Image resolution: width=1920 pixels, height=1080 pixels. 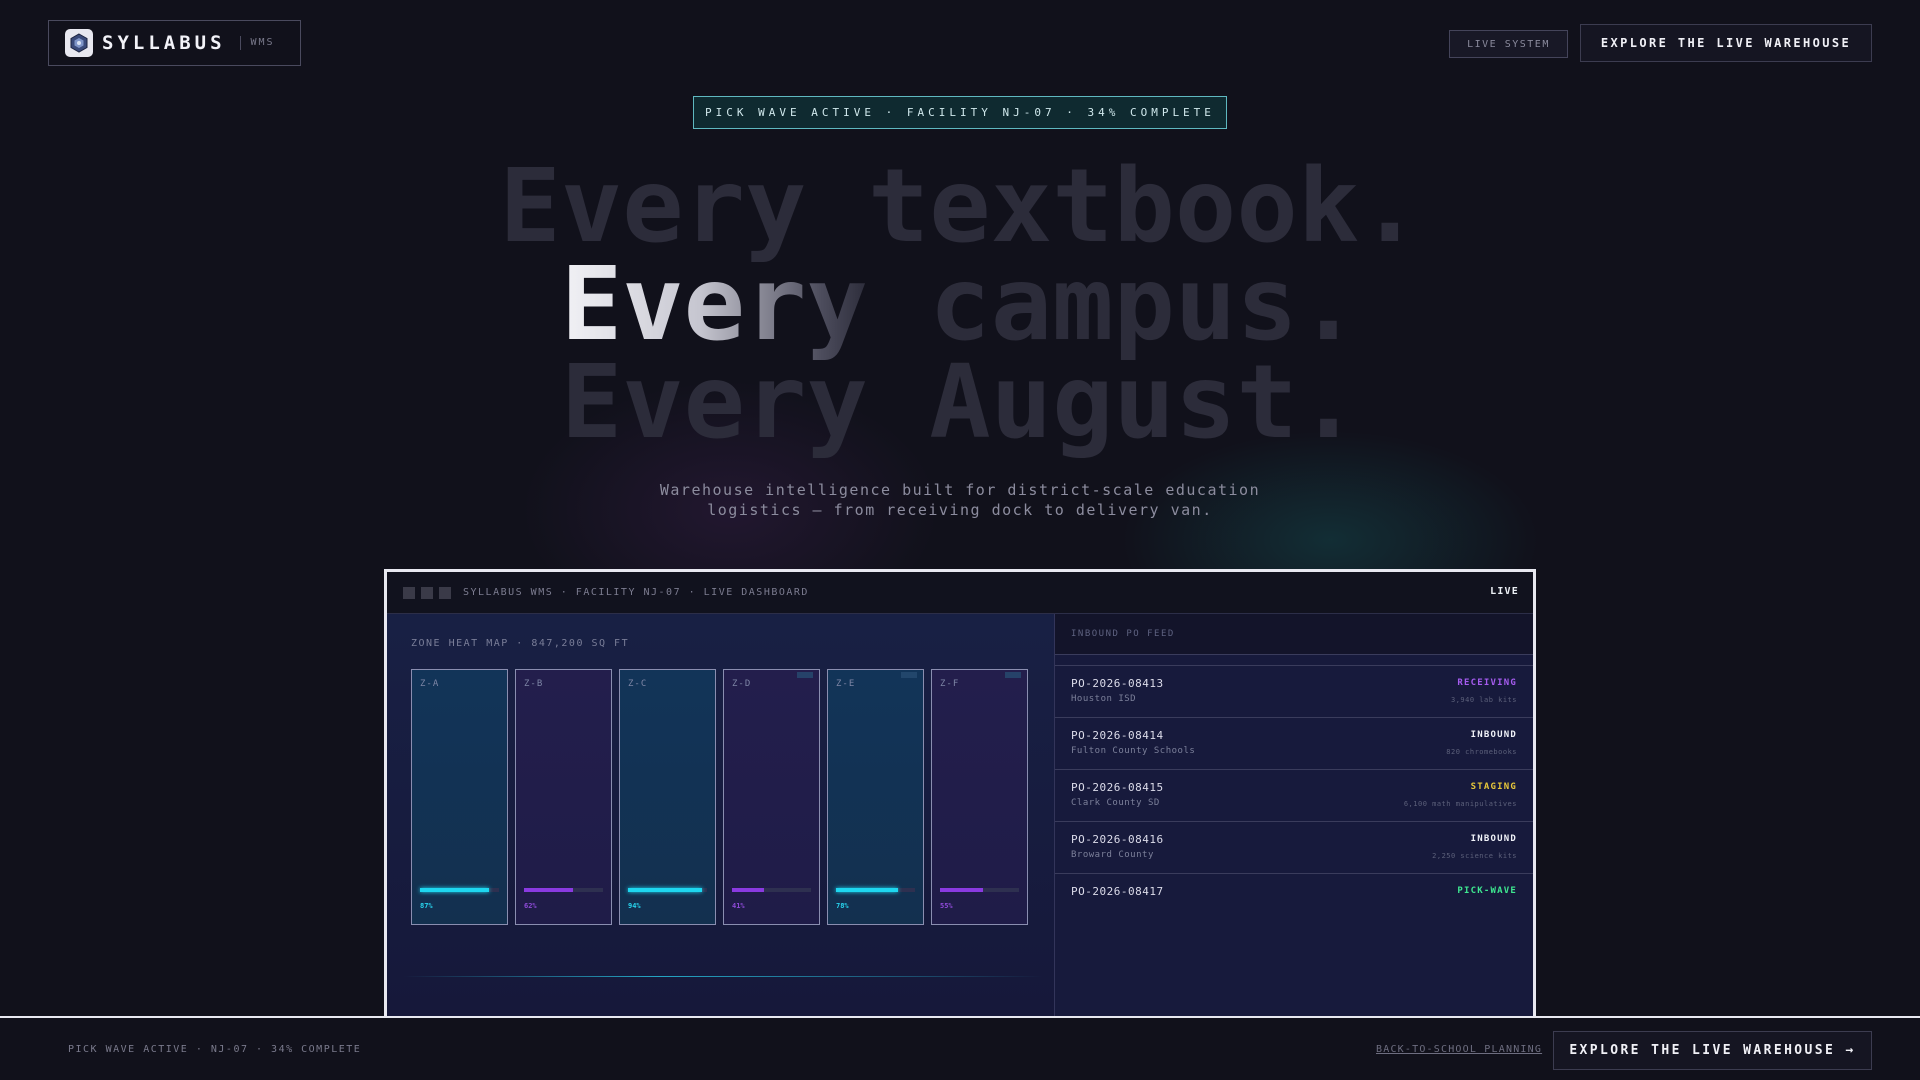 What do you see at coordinates (215, 1049) in the screenshot?
I see `footer-status: PICK WAVE ACTIVE · NJ-07 · 34% COMPLETE` at bounding box center [215, 1049].